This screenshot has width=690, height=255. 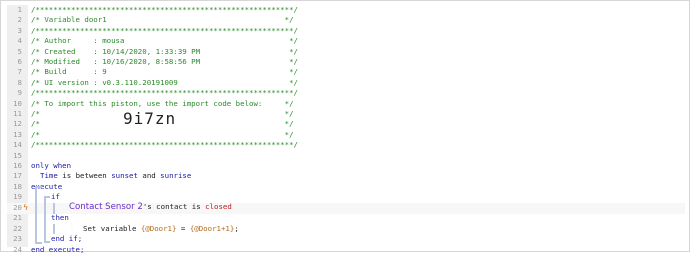 What do you see at coordinates (47, 219) in the screenshot?
I see `if-block-bracket` at bounding box center [47, 219].